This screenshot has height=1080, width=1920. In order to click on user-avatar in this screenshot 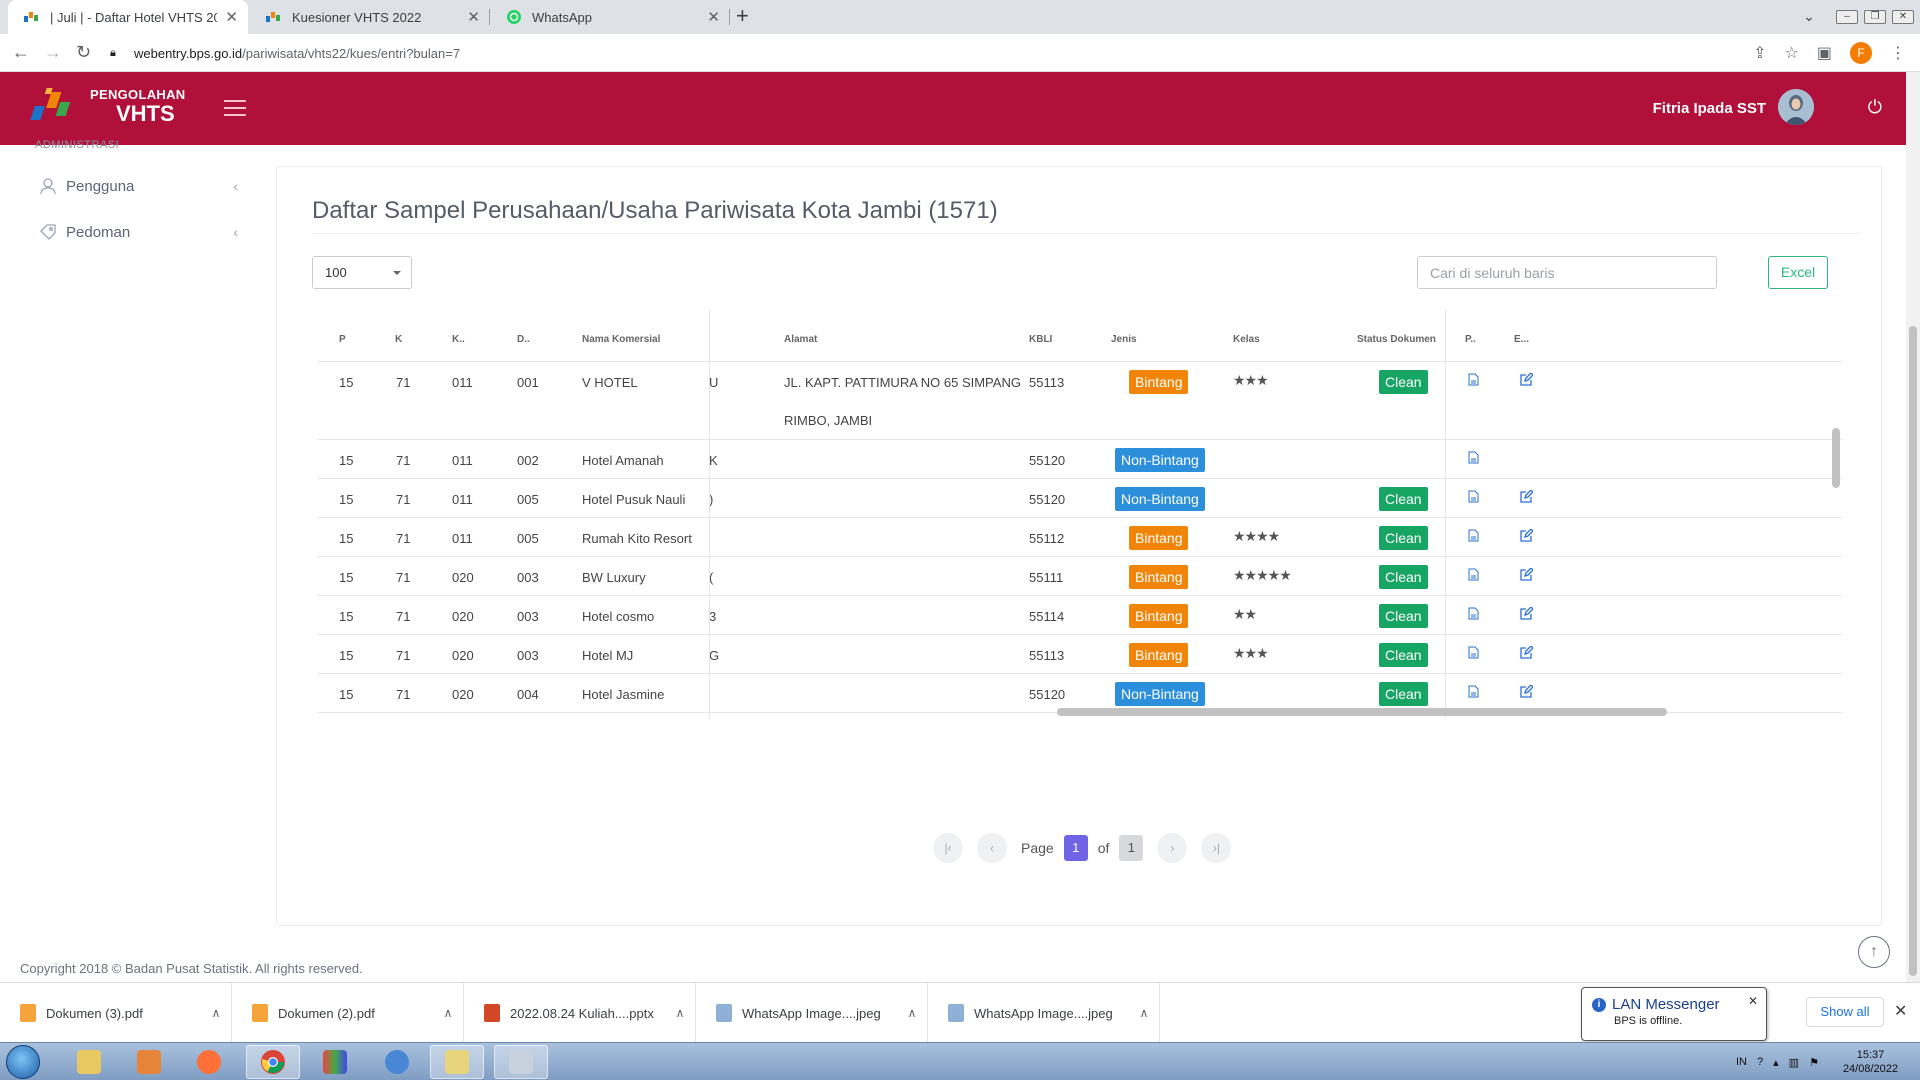, I will do `click(1796, 107)`.